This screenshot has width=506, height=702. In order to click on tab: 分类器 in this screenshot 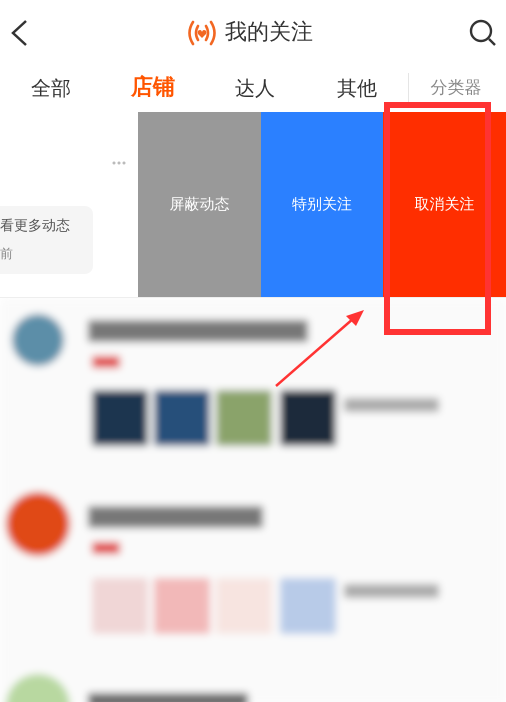, I will do `click(455, 87)`.